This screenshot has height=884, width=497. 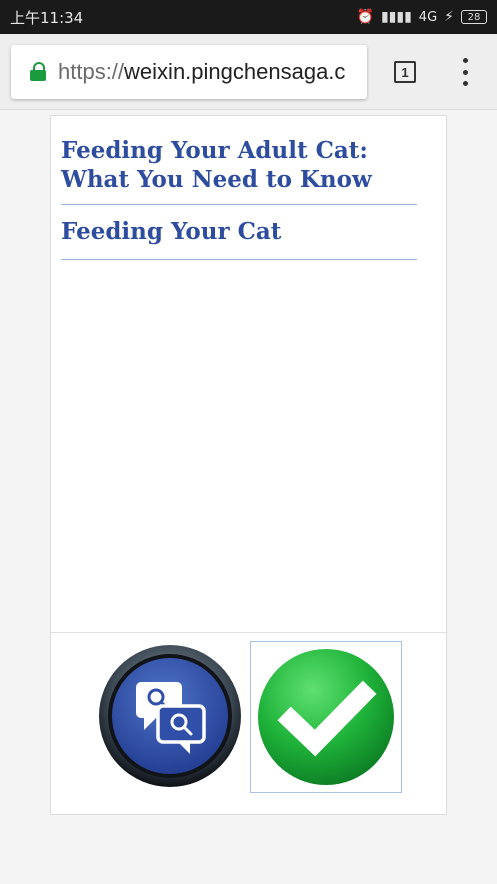 I want to click on address-bar: https://weixin.pingchensaga.c, so click(x=189, y=72).